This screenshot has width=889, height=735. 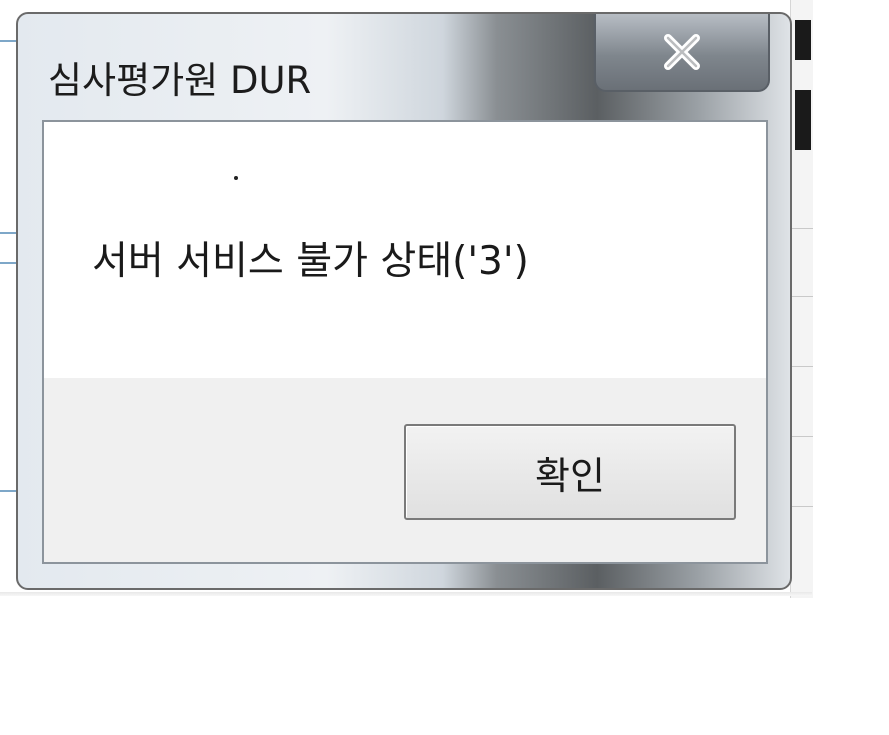 I want to click on close-icon, so click(x=682, y=52).